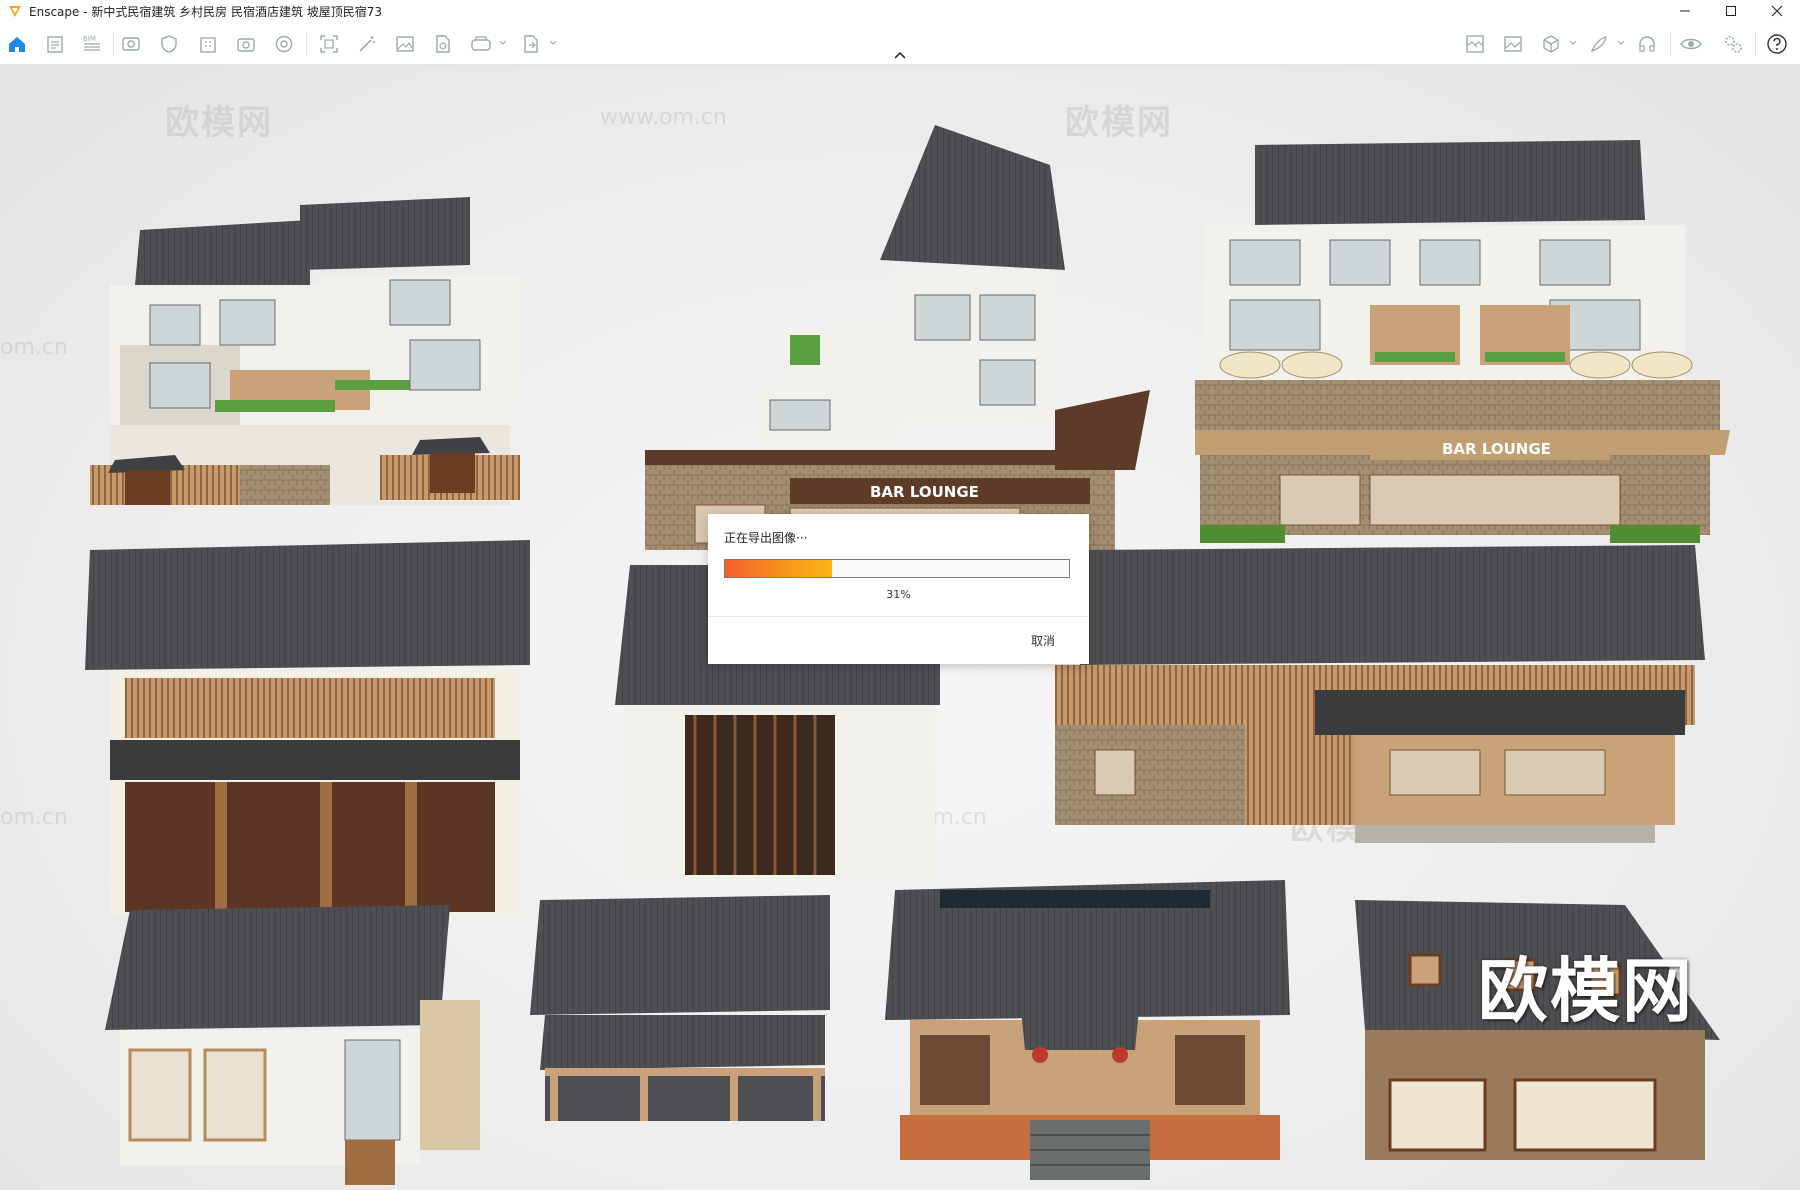 This screenshot has width=1800, height=1190. I want to click on image-icon, so click(405, 44).